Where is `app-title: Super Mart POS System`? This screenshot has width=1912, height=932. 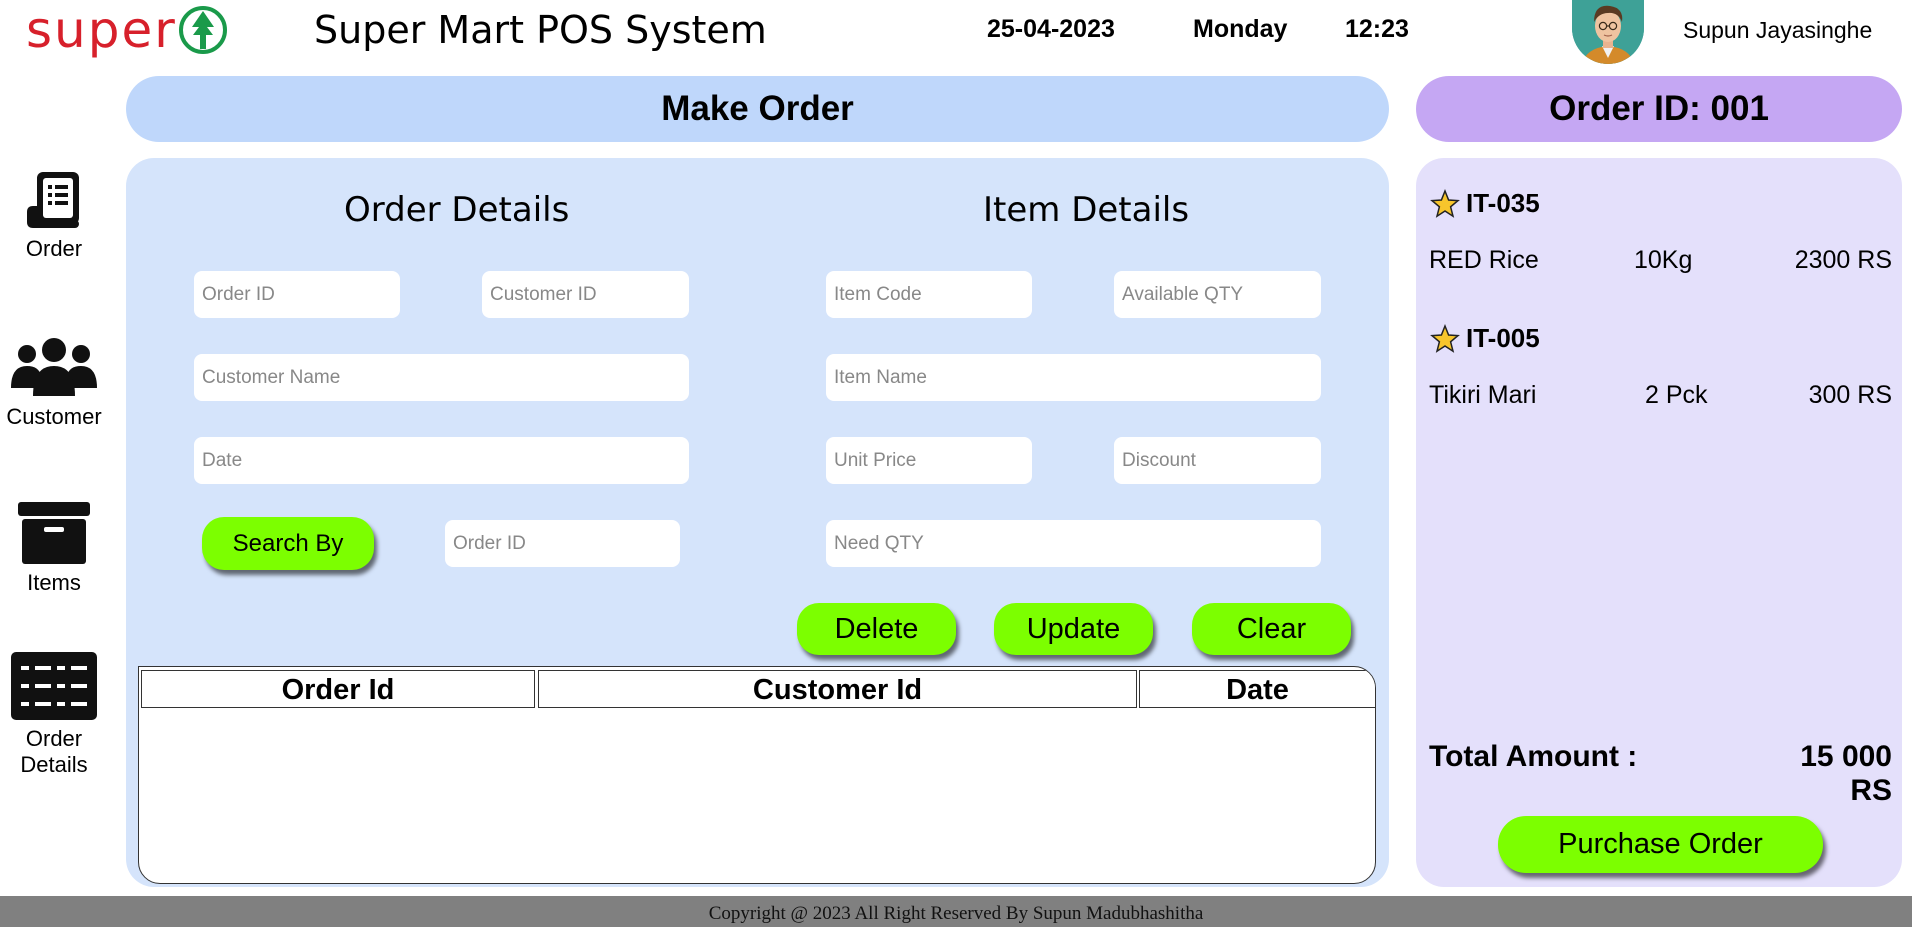 app-title: Super Mart POS System is located at coordinates (540, 30).